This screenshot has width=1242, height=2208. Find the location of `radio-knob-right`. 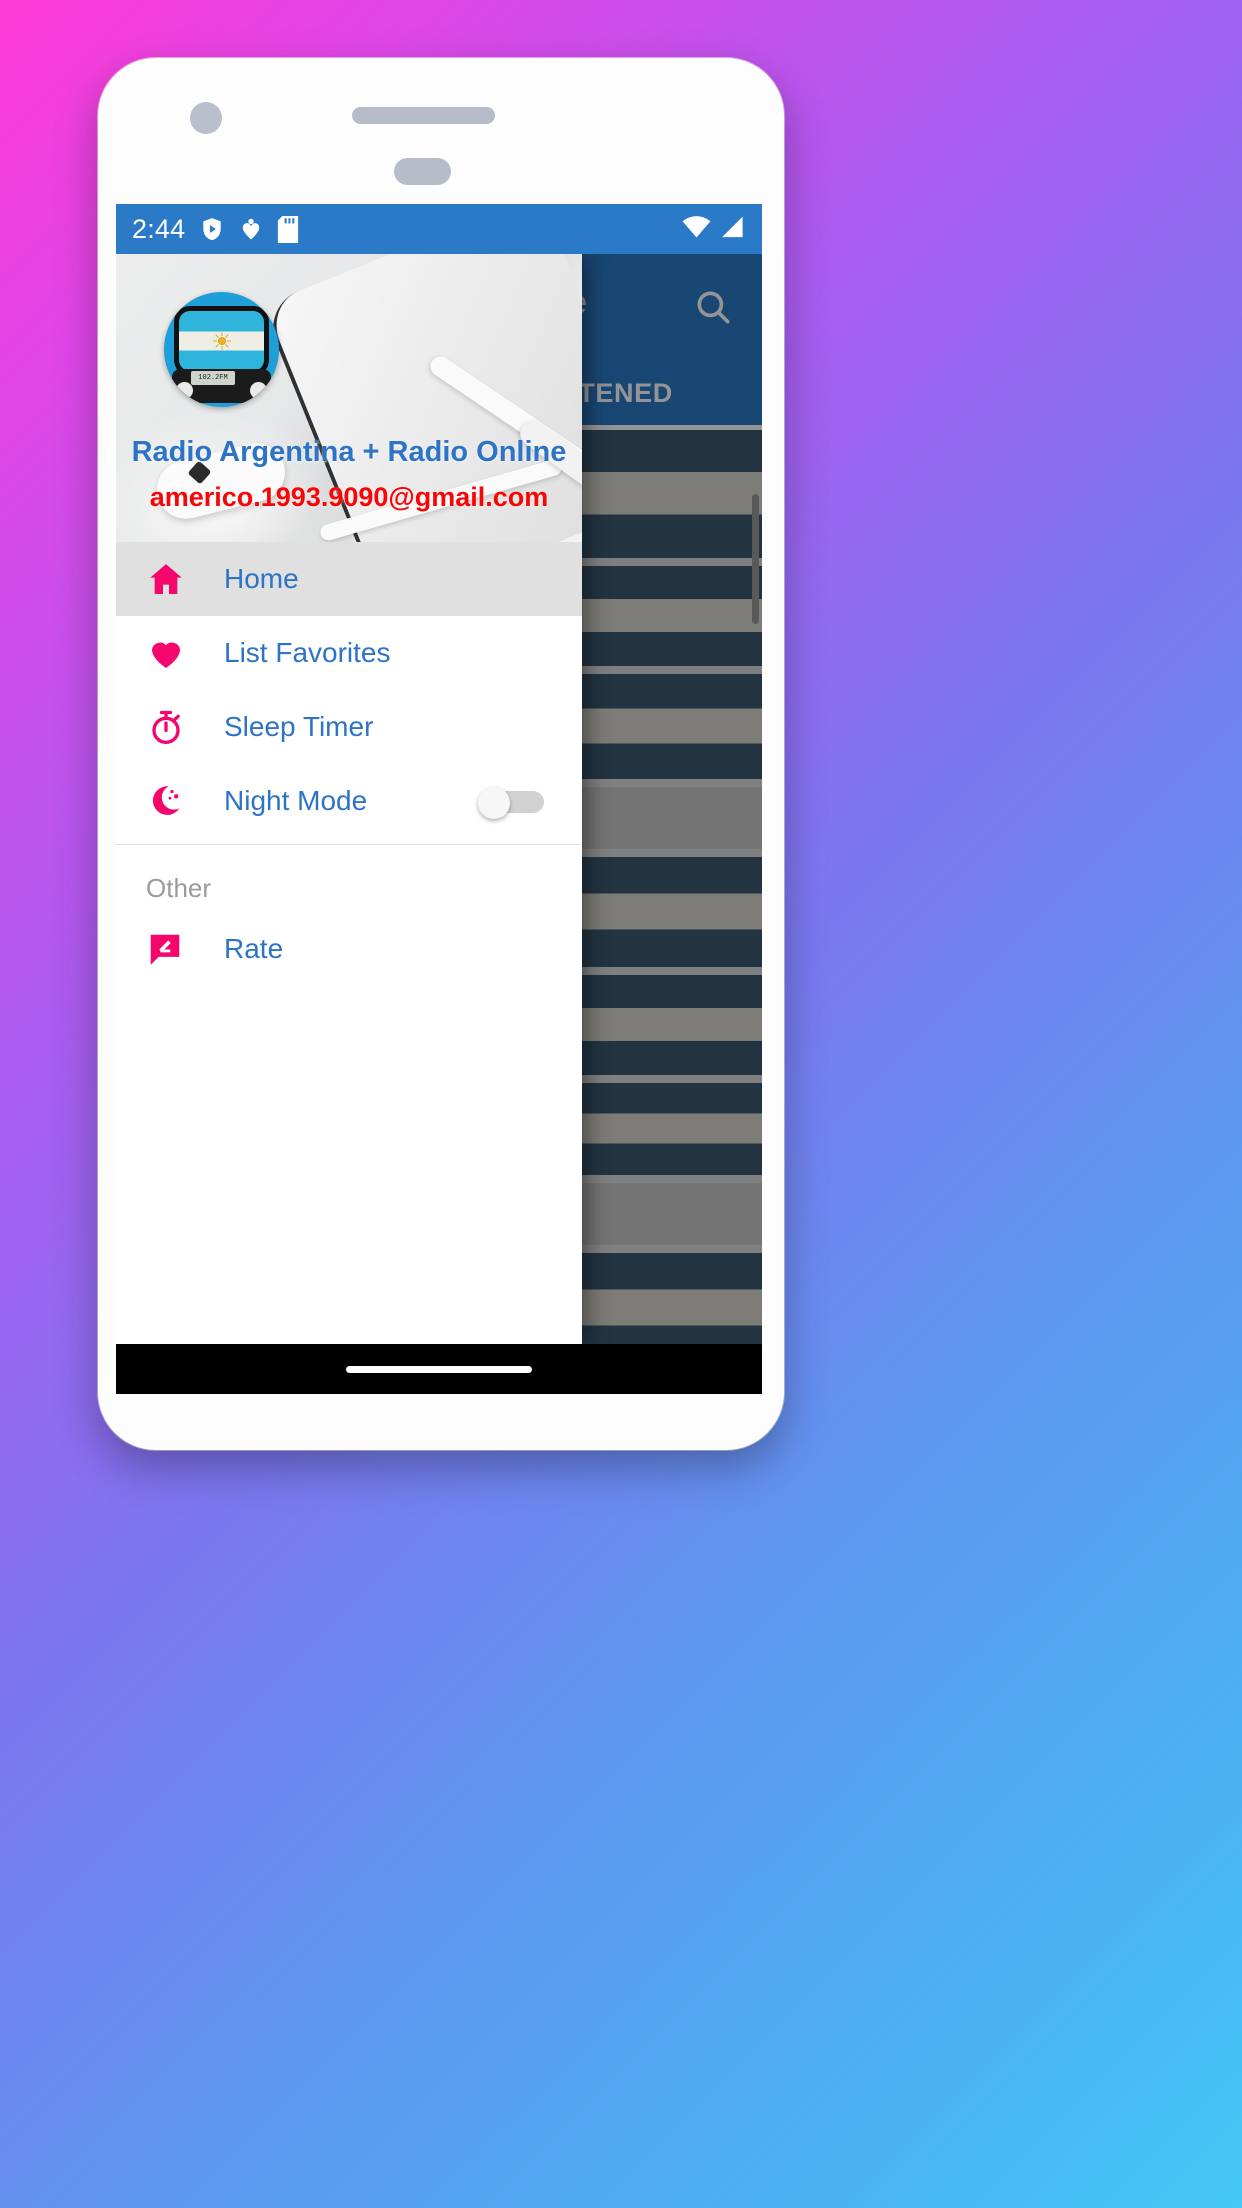

radio-knob-right is located at coordinates (258, 390).